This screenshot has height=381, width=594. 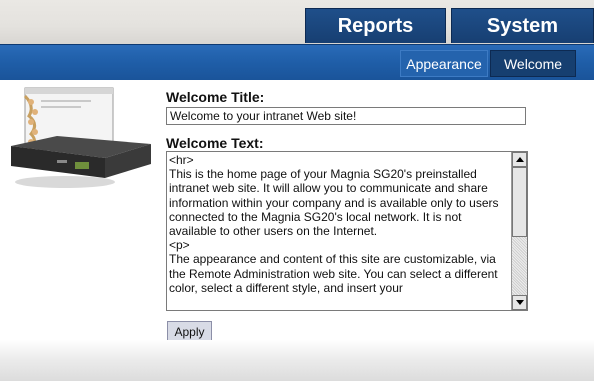 What do you see at coordinates (519, 202) in the screenshot?
I see `scrollbar-thumb` at bounding box center [519, 202].